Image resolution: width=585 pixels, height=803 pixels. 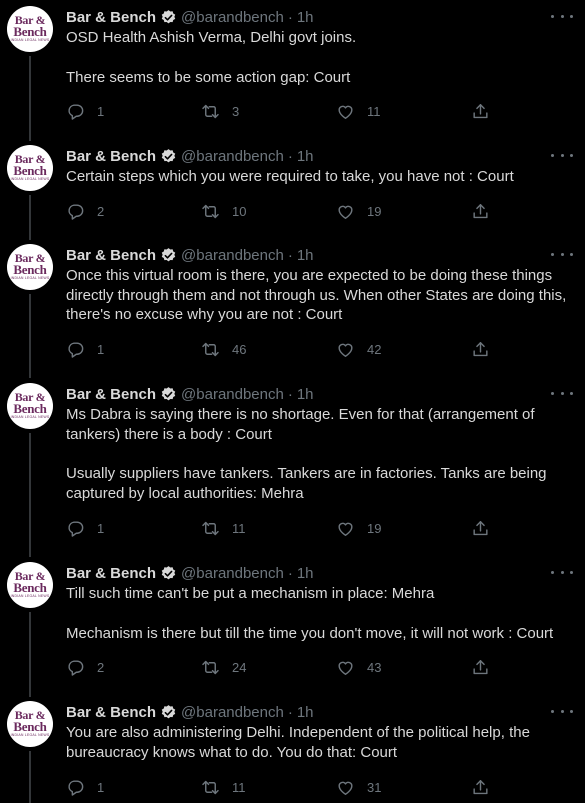 What do you see at coordinates (358, 667) in the screenshot?
I see `like-button: 43` at bounding box center [358, 667].